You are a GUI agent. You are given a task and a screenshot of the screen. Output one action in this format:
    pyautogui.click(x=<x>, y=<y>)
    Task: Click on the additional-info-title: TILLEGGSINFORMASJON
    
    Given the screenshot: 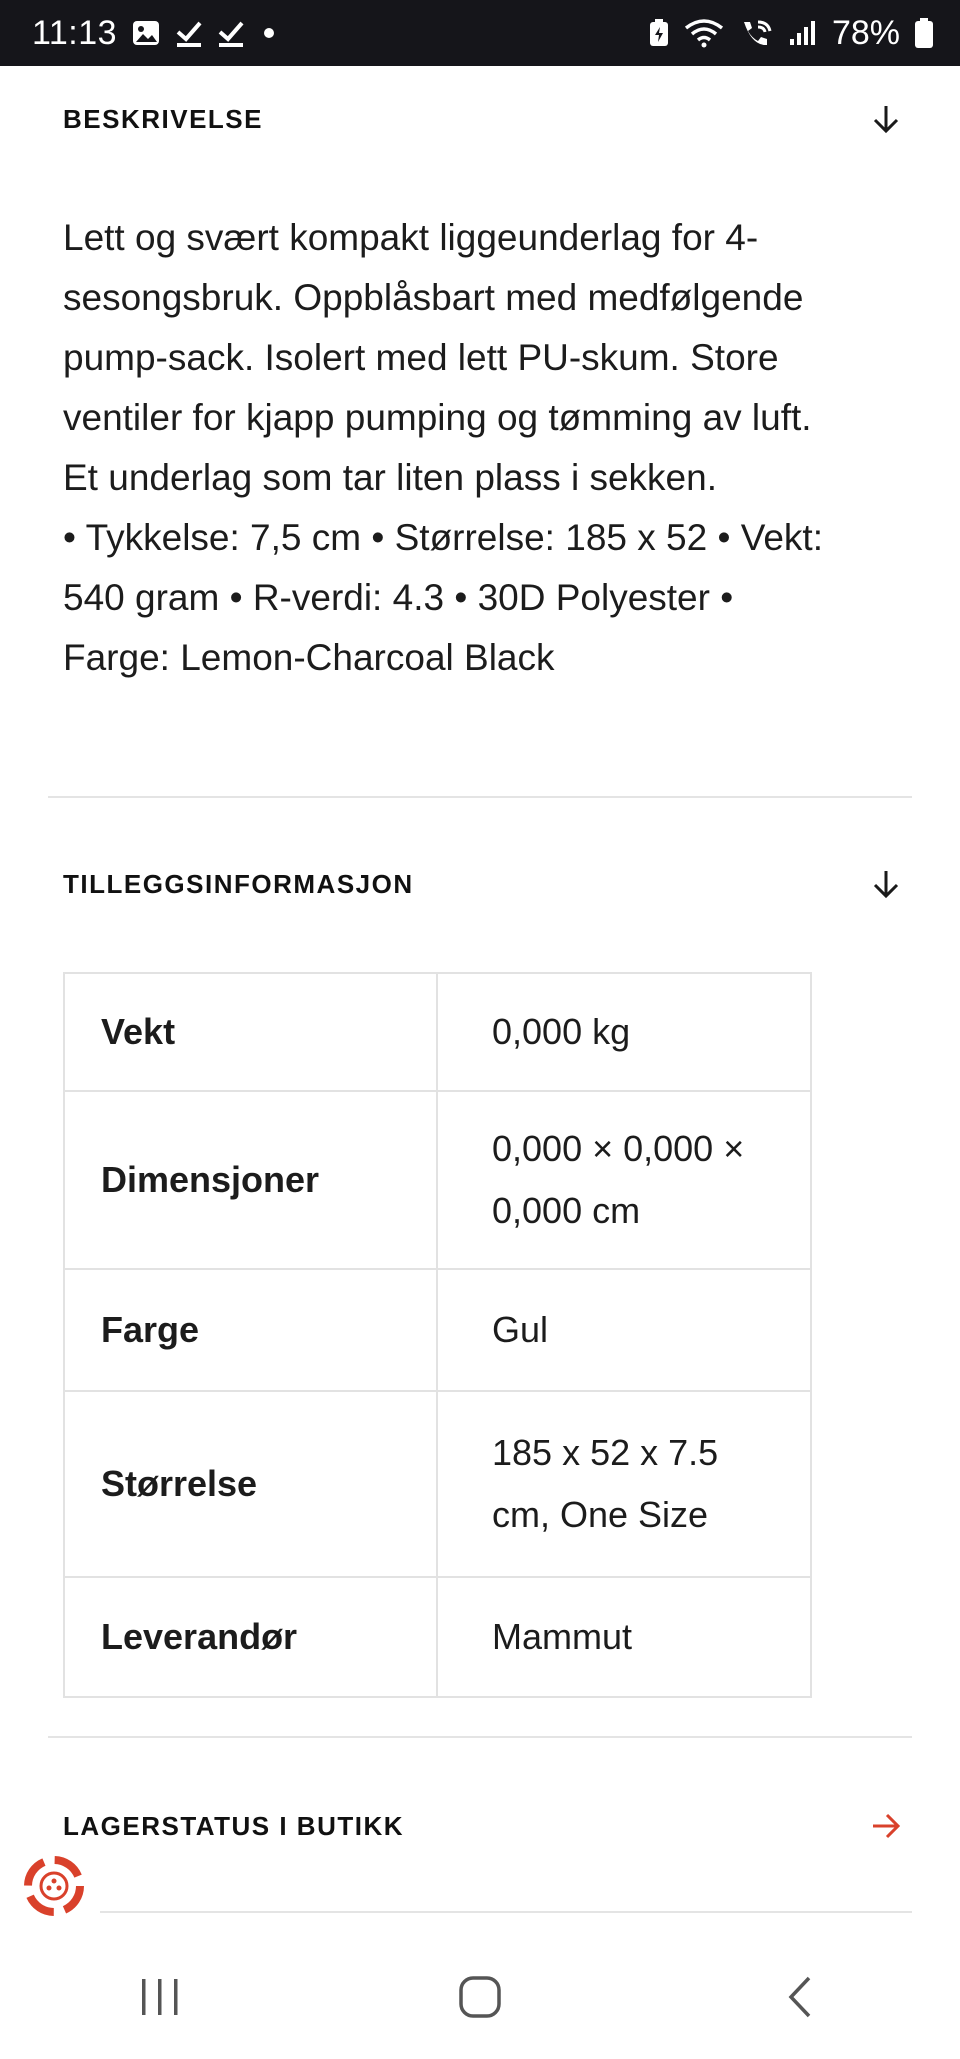 What is the action you would take?
    pyautogui.click(x=238, y=883)
    